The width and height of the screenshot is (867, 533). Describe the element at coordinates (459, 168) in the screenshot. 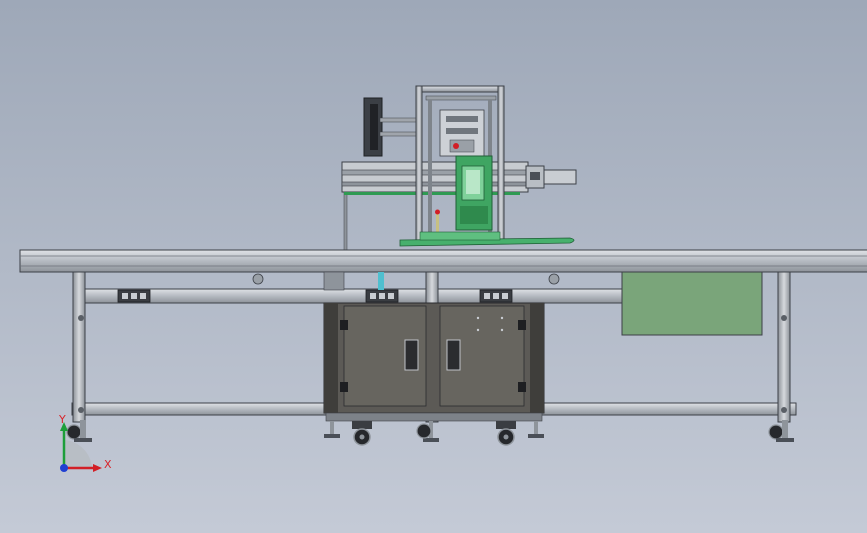

I see `upper-gantry` at that location.